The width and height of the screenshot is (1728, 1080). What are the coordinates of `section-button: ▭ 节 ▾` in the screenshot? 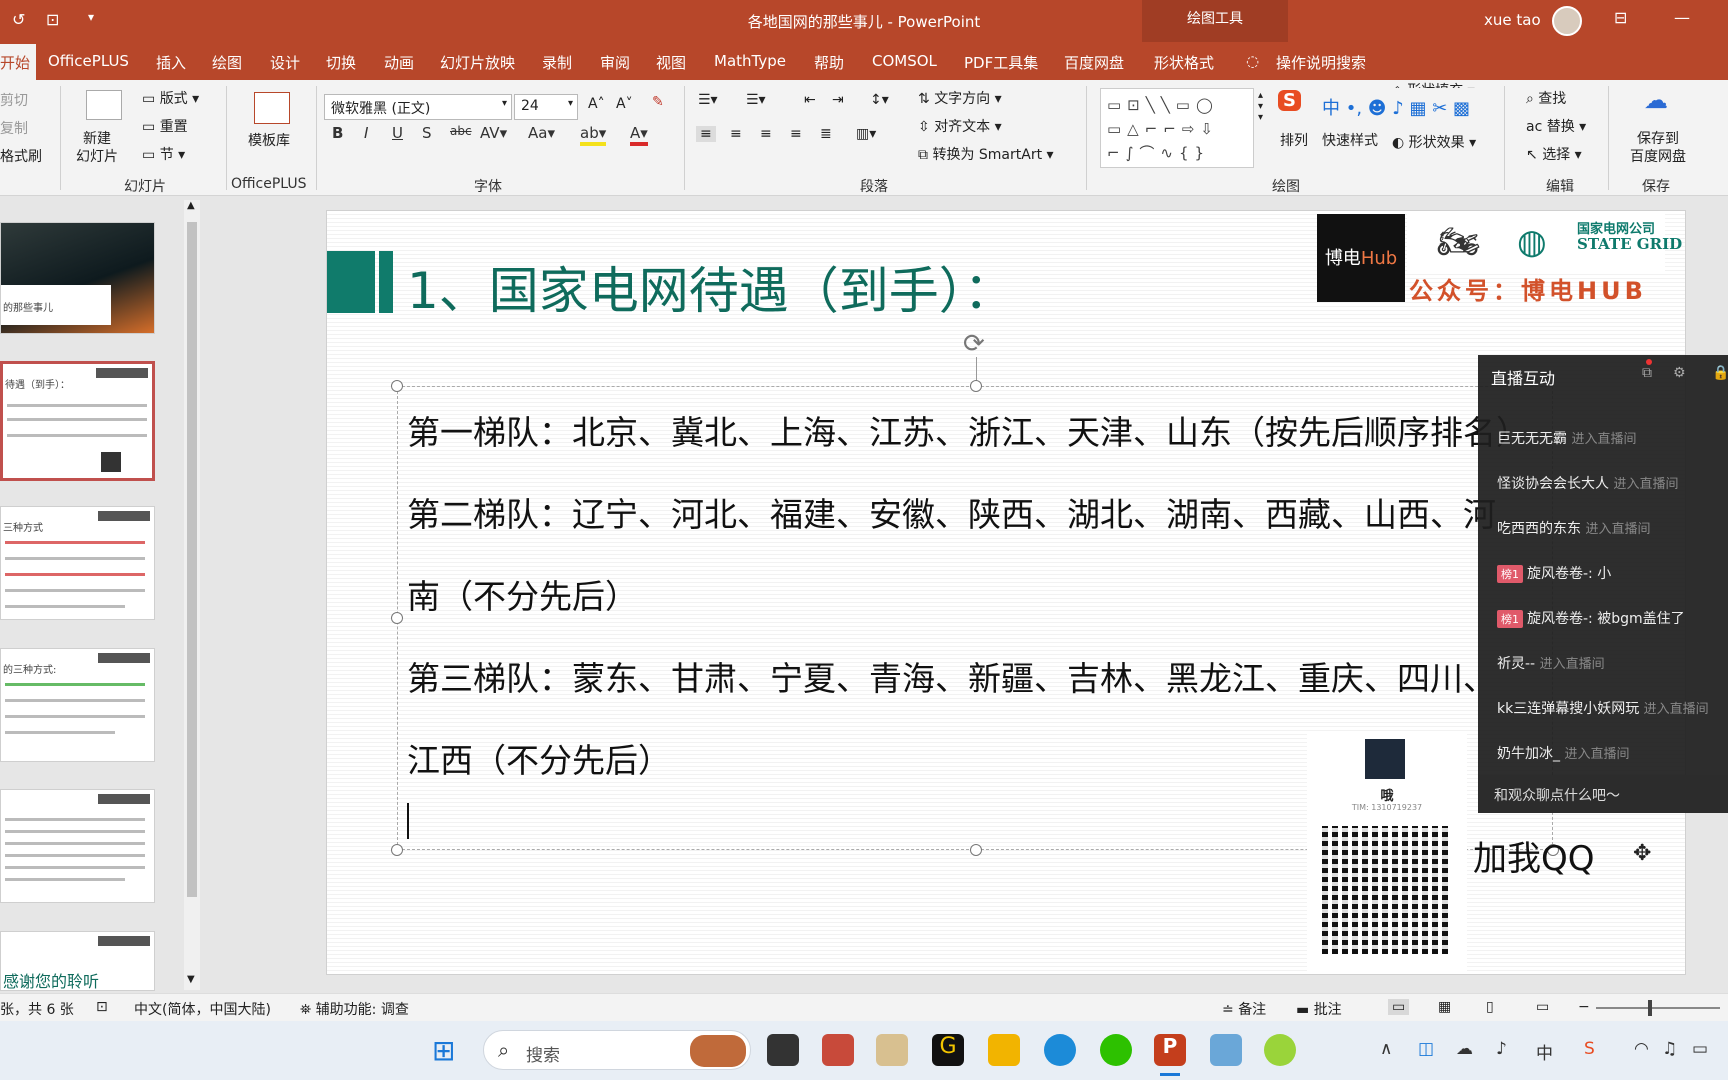 It's located at (163, 154).